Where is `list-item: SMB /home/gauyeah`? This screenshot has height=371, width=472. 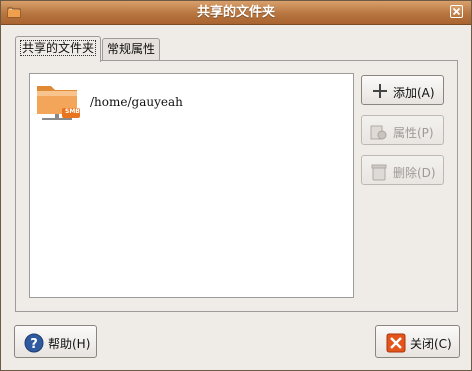
list-item: SMB /home/gauyeah is located at coordinates (184, 100).